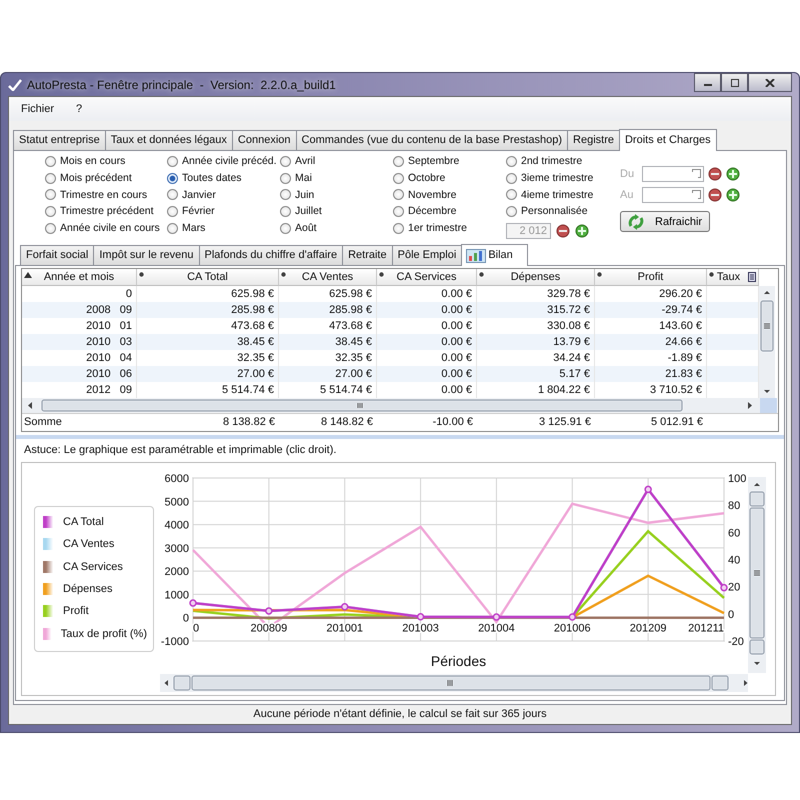 The width and height of the screenshot is (800, 800). I want to click on refresh-button: Rafraichir, so click(665, 221).